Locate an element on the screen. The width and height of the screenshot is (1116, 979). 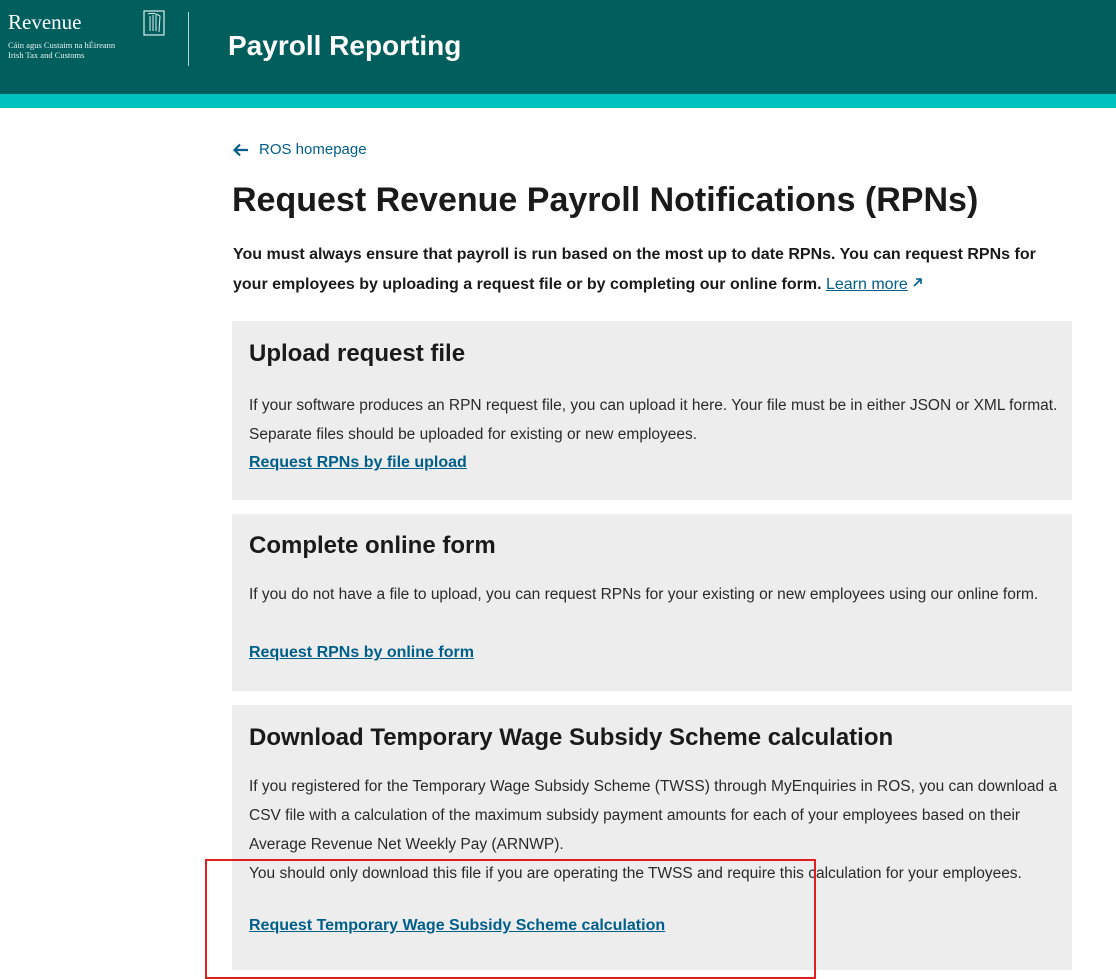
external-link-icon is located at coordinates (917, 282).